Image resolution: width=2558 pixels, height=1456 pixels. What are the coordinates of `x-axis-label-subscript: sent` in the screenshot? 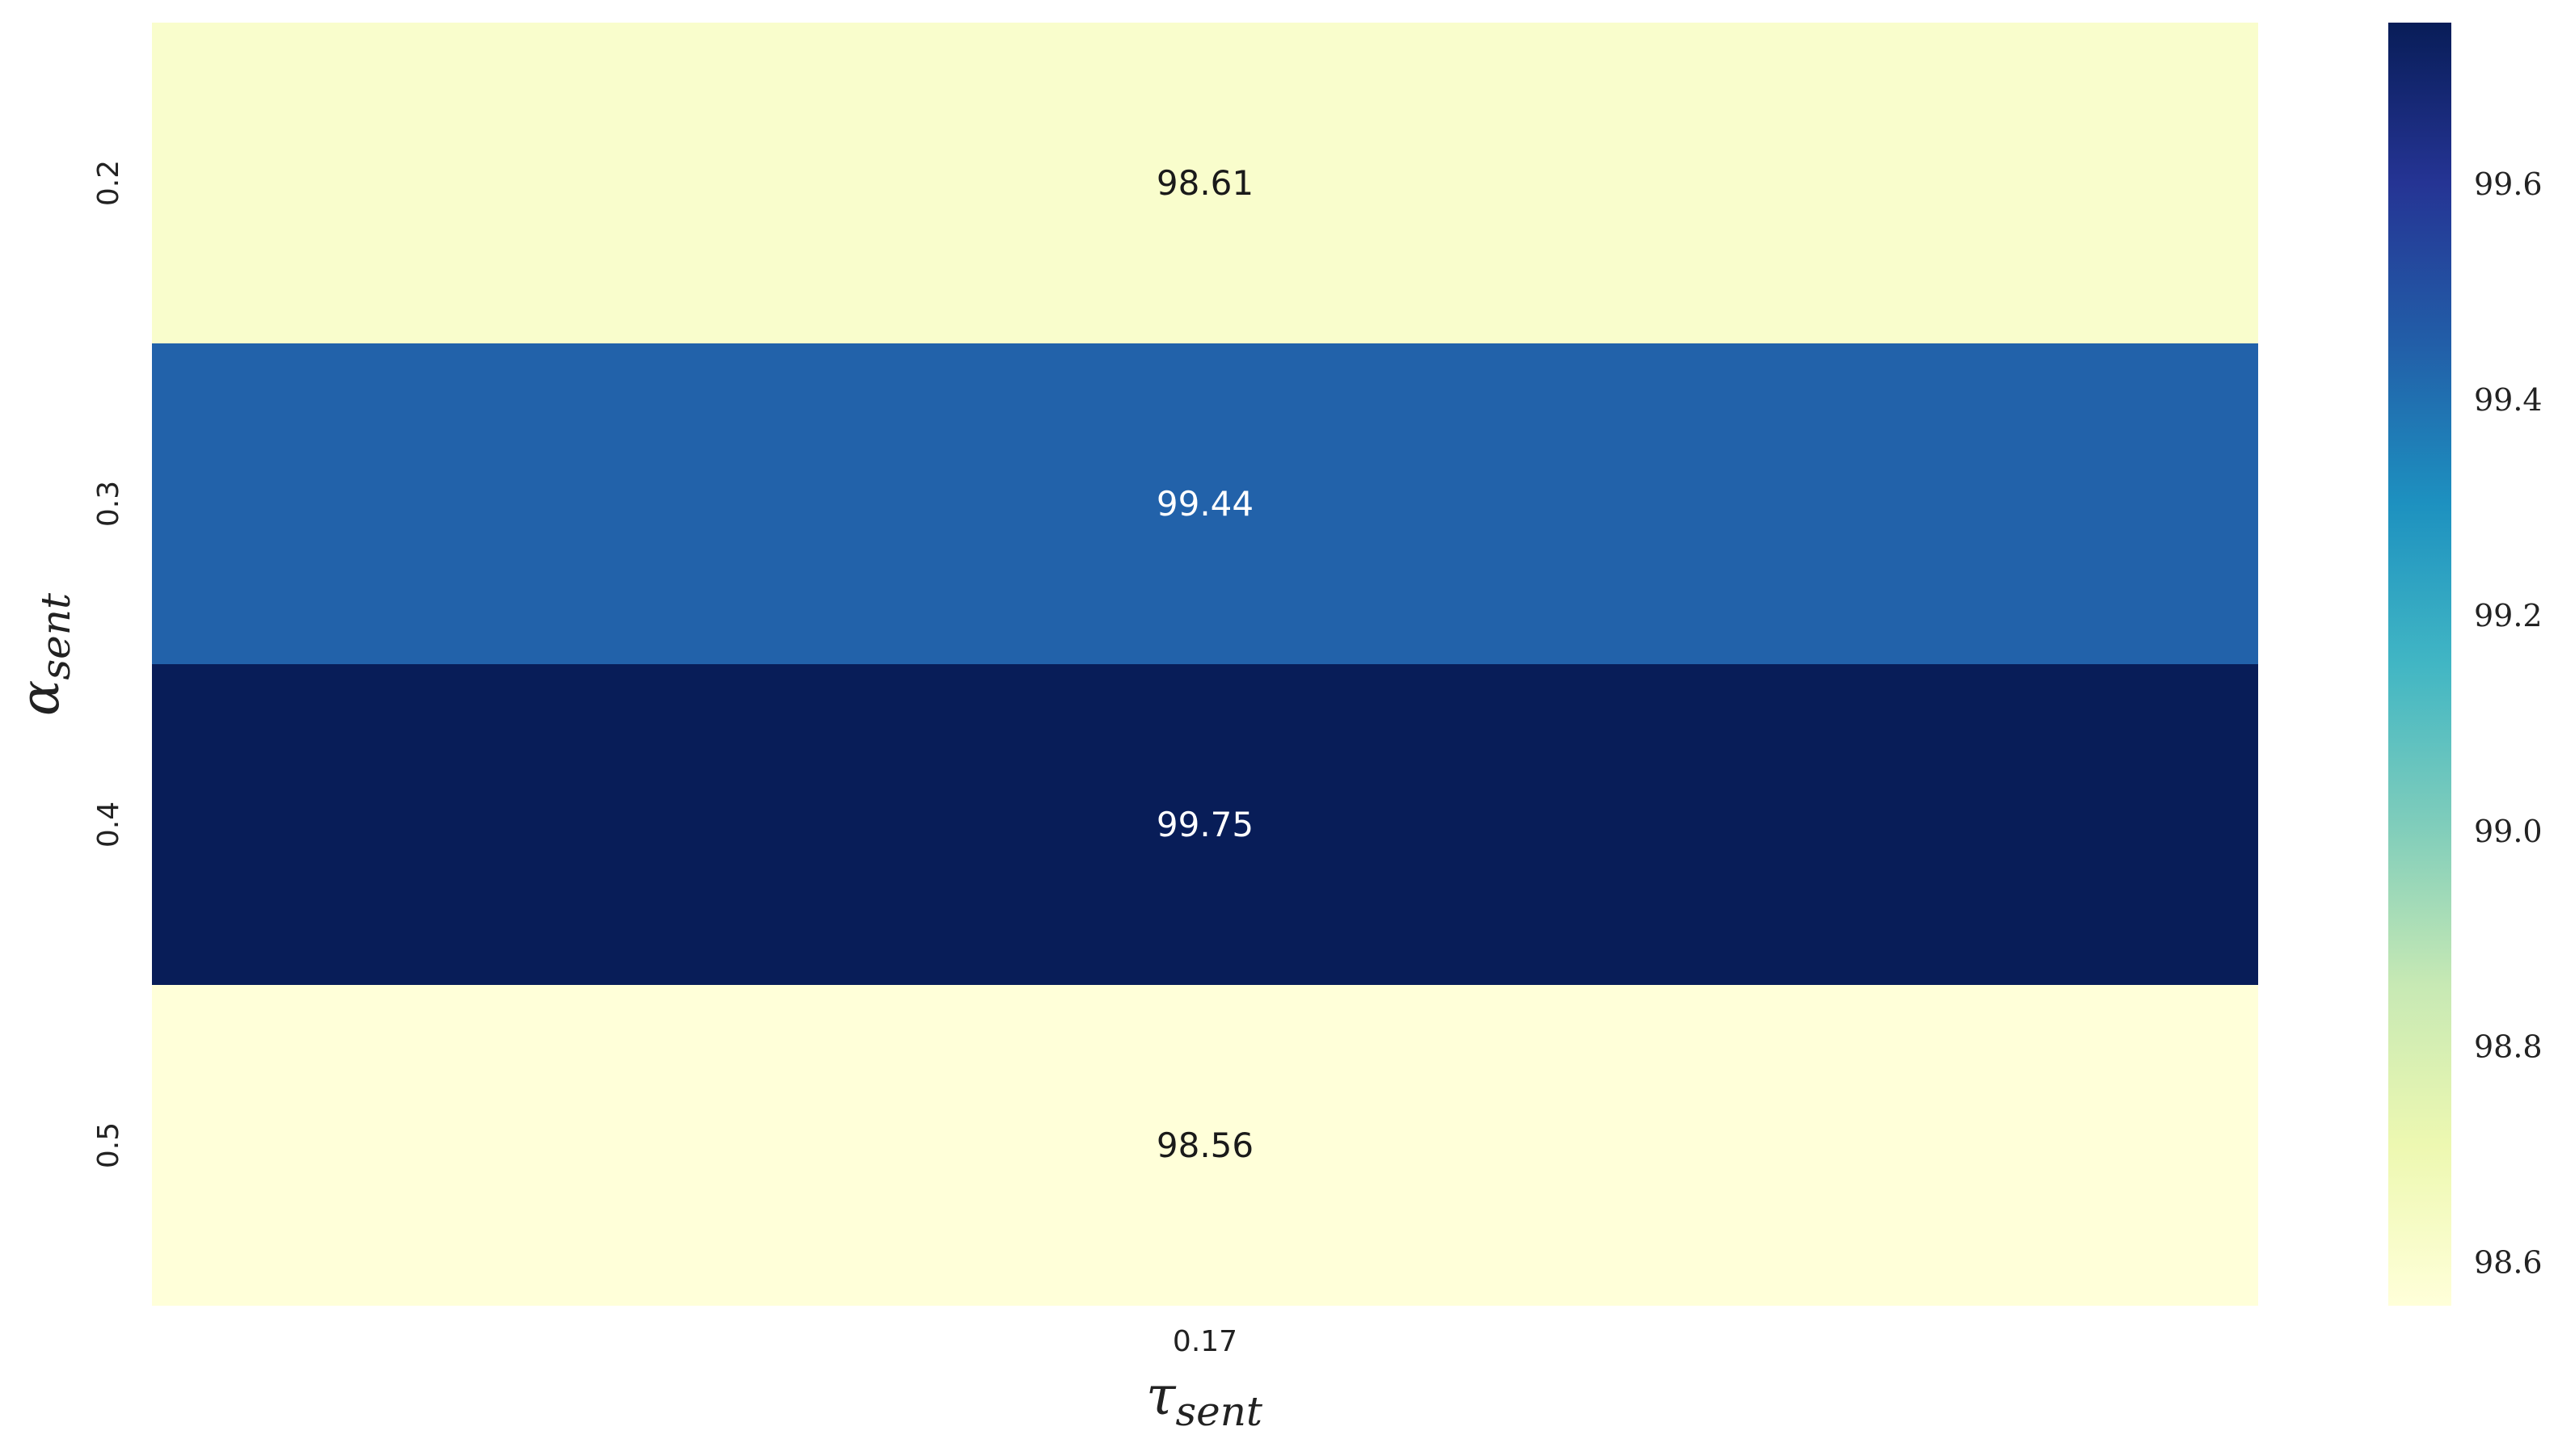 It's located at (1218, 1411).